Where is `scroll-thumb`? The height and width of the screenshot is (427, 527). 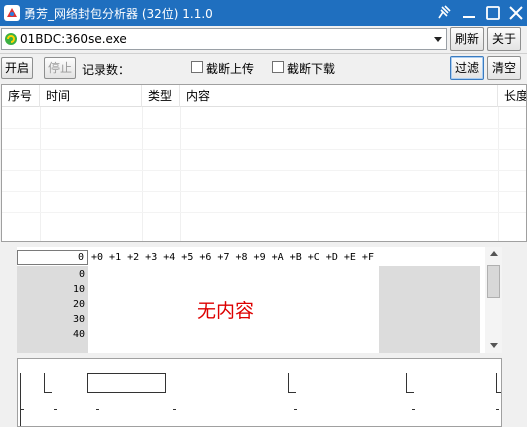 scroll-thumb is located at coordinates (493, 281).